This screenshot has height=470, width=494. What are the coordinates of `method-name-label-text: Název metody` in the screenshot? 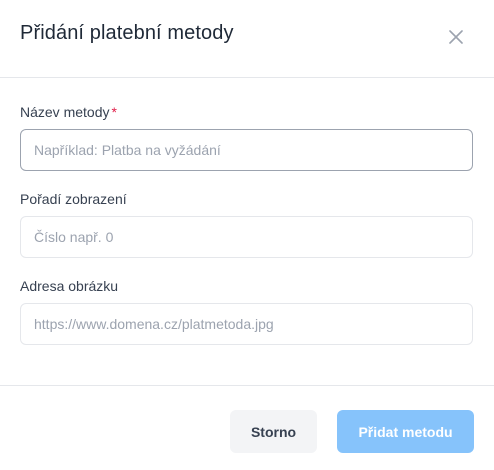 It's located at (65, 112).